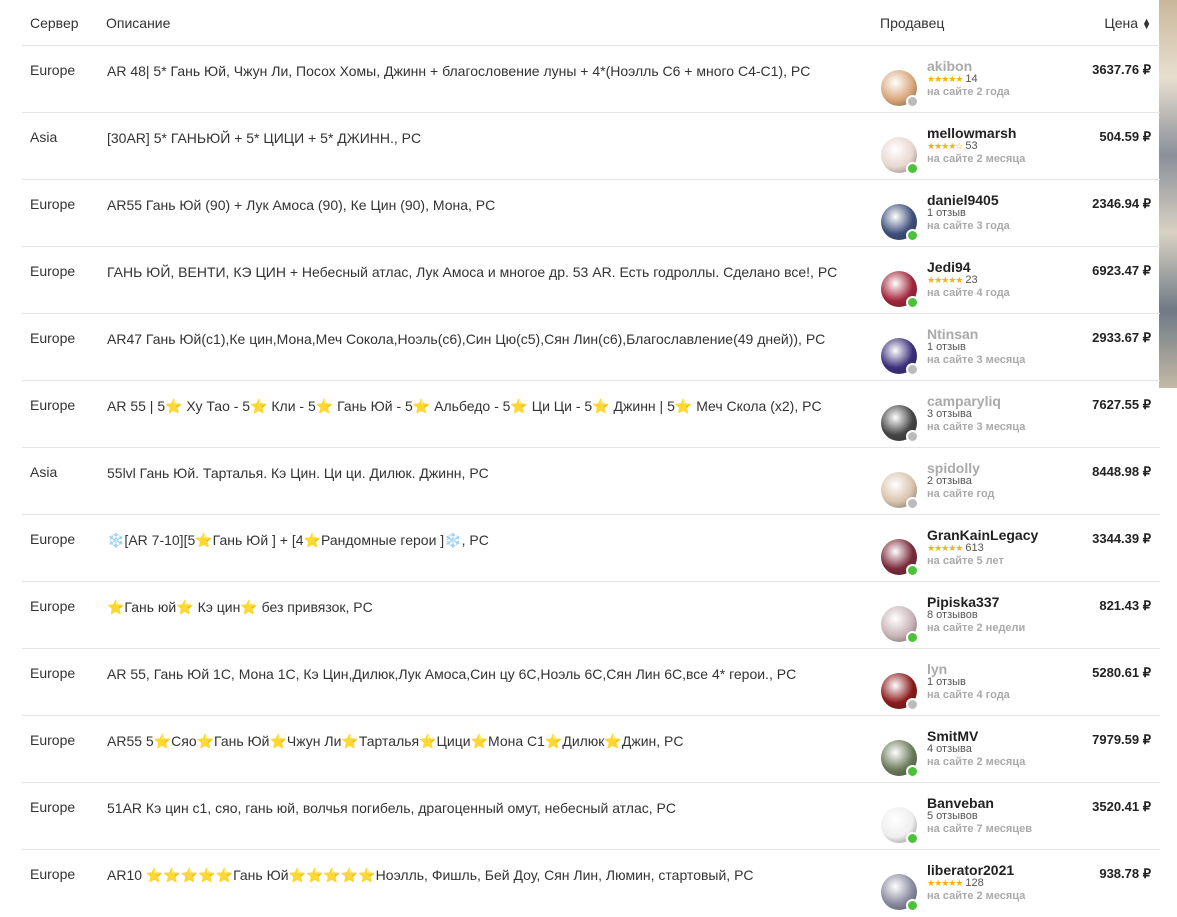  What do you see at coordinates (968, 79) in the screenshot?
I see `seller-info: akibon ★★★★★ 14 на сайте 2 года` at bounding box center [968, 79].